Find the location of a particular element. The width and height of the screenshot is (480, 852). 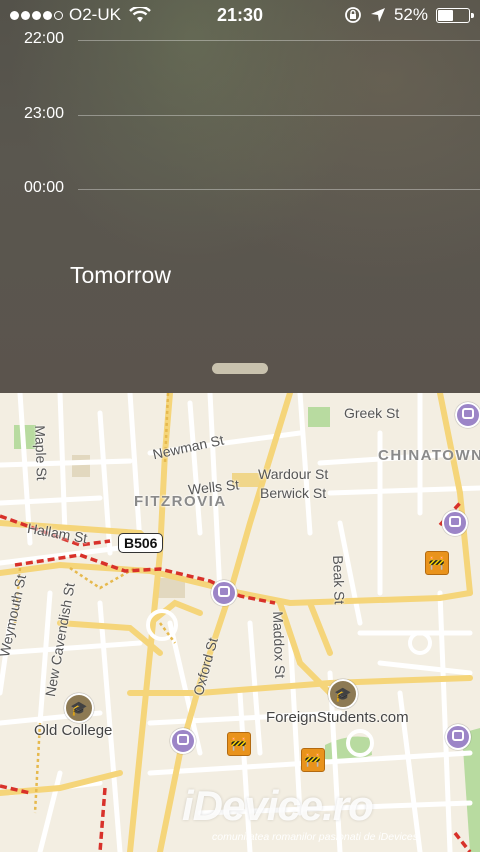

hour-row: 22:00 is located at coordinates (240, 40).